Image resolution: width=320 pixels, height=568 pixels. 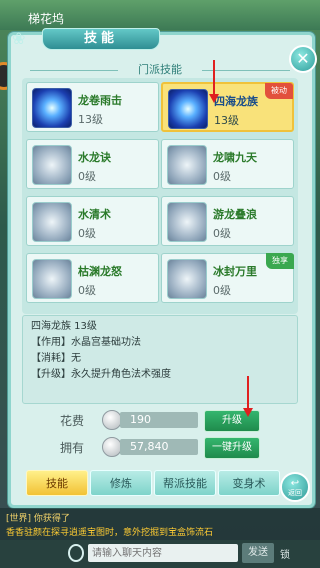 I want to click on skill-card: 游龙叠浪 0级, so click(x=227, y=221).